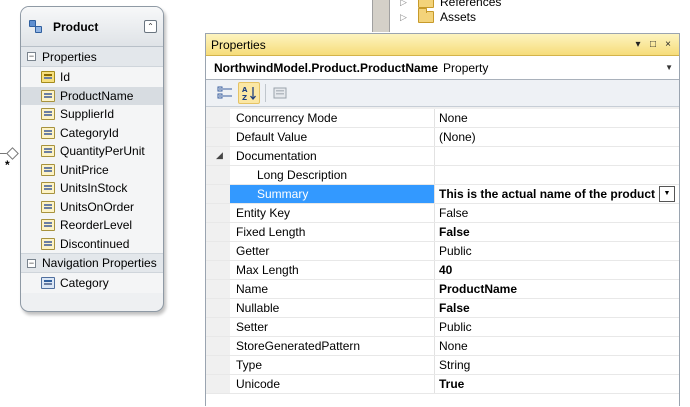 The width and height of the screenshot is (690, 407). What do you see at coordinates (668, 44) in the screenshot?
I see `close-icon: ×` at bounding box center [668, 44].